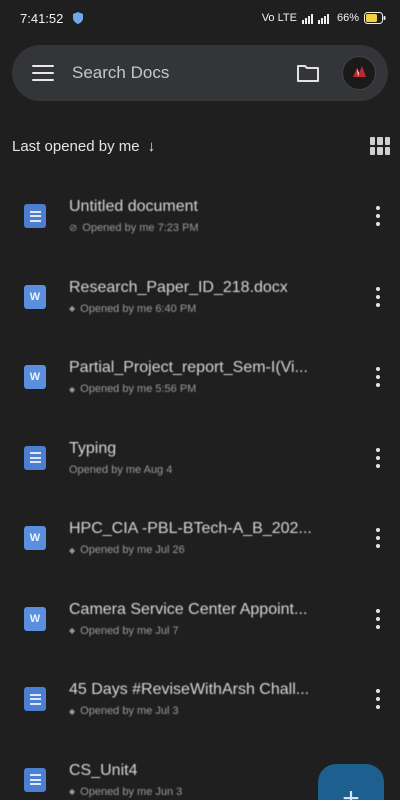 Image resolution: width=400 pixels, height=800 pixels. I want to click on document-text: CS_Unit4 ◆ Opened by me Jun 3, so click(211, 780).